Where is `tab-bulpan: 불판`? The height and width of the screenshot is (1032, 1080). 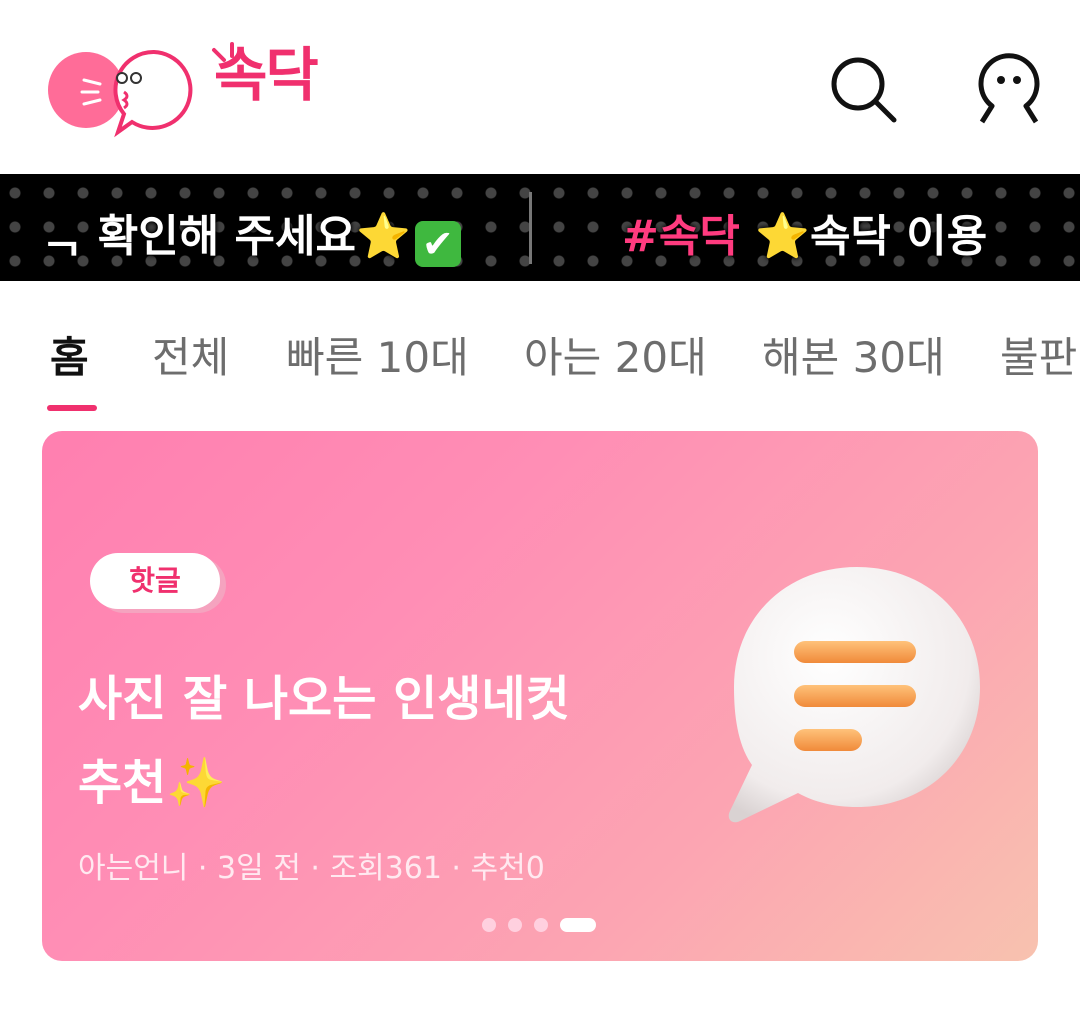
tab-bulpan: 불판 is located at coordinates (1038, 354).